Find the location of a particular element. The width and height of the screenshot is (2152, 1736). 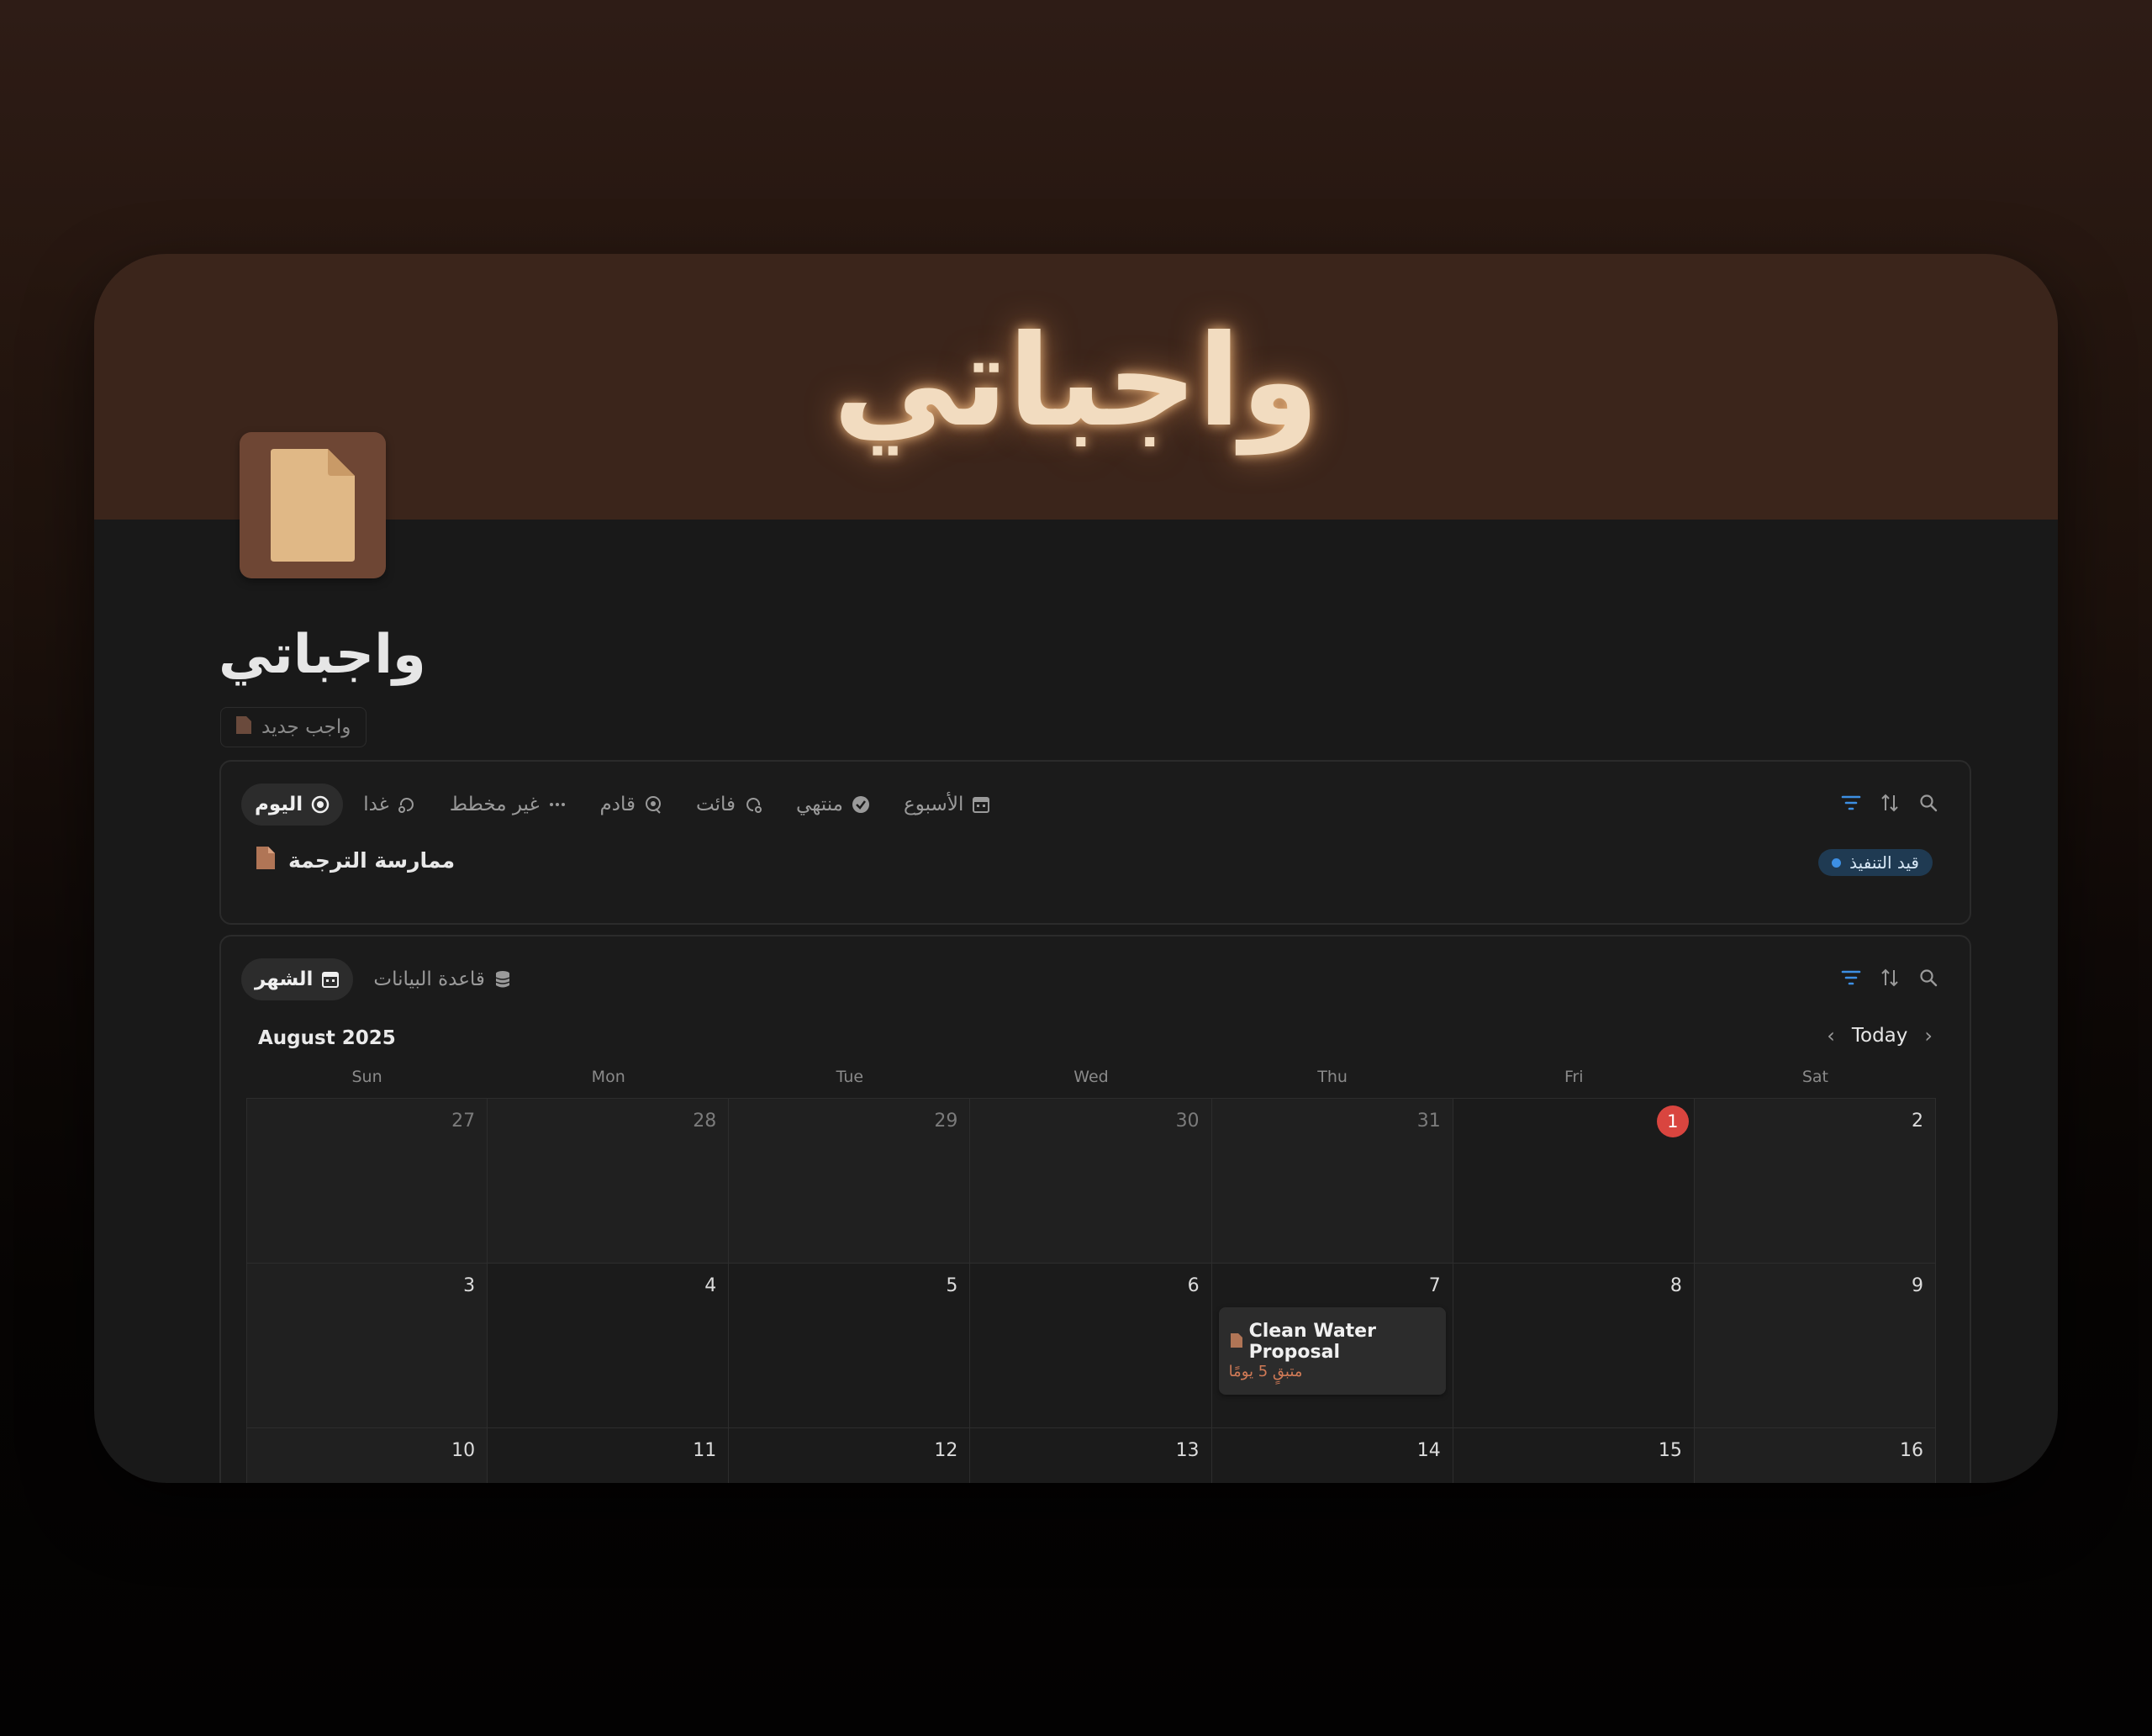

tab-overdue-label: فائت is located at coordinates (716, 804).